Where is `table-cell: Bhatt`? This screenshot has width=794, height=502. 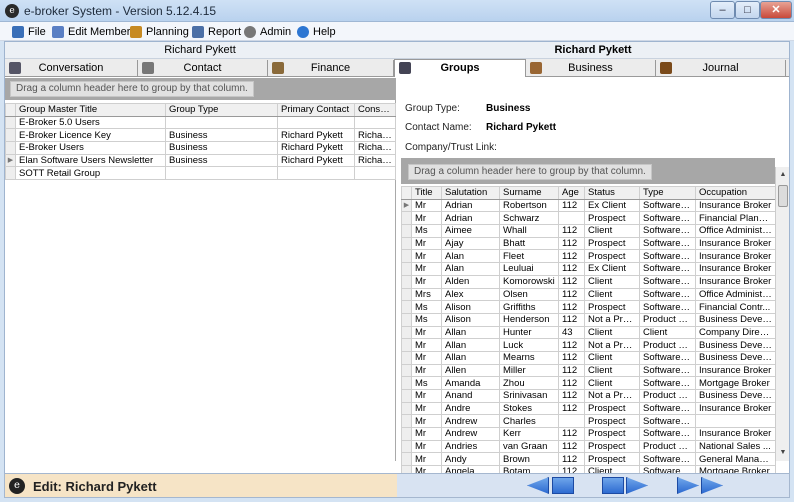
table-cell: Bhatt is located at coordinates (529, 243).